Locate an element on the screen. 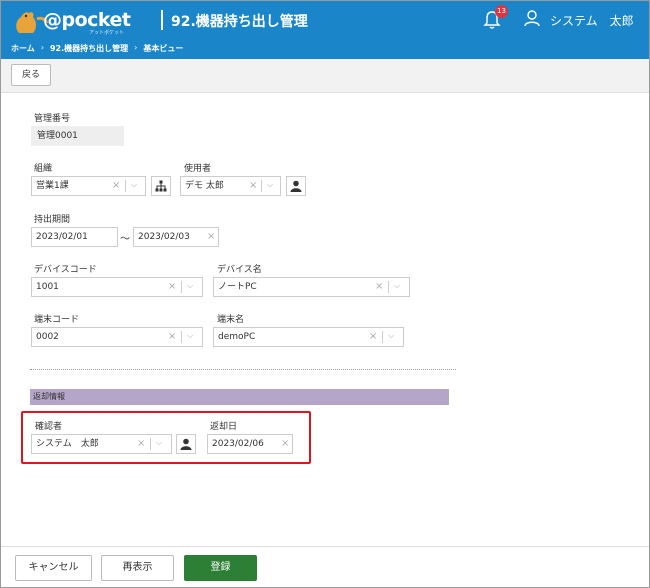 The height and width of the screenshot is (588, 650). footer-bar: キャンセル 再表示 登録 is located at coordinates (325, 566).